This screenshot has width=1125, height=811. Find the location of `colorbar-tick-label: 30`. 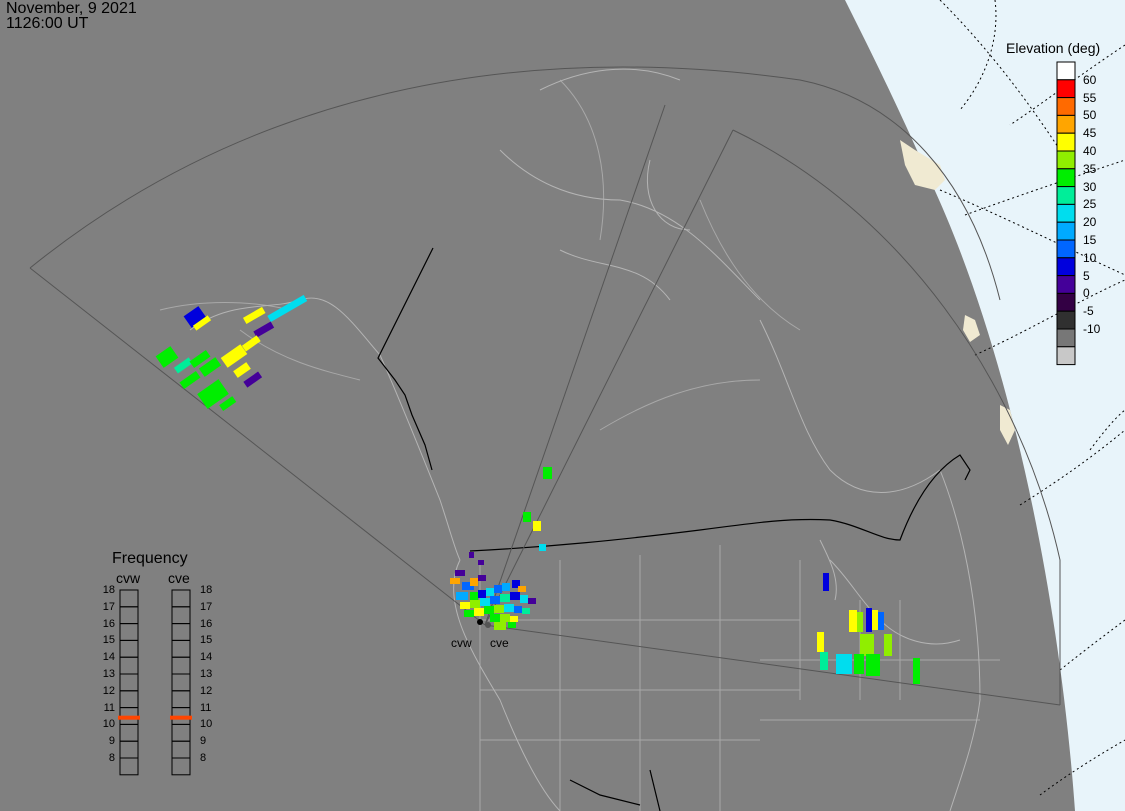

colorbar-tick-label: 30 is located at coordinates (1090, 186).